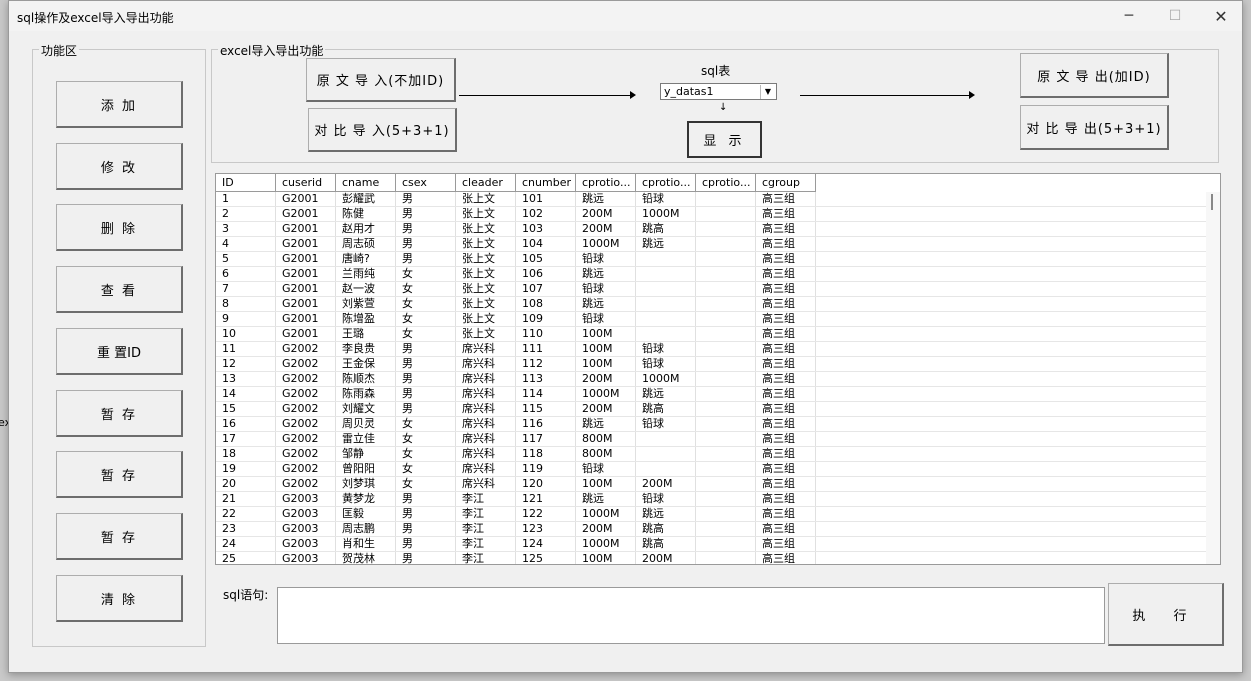 This screenshot has height=681, width=1251. Describe the element at coordinates (546, 289) in the screenshot. I see `table-cell: 107` at that location.